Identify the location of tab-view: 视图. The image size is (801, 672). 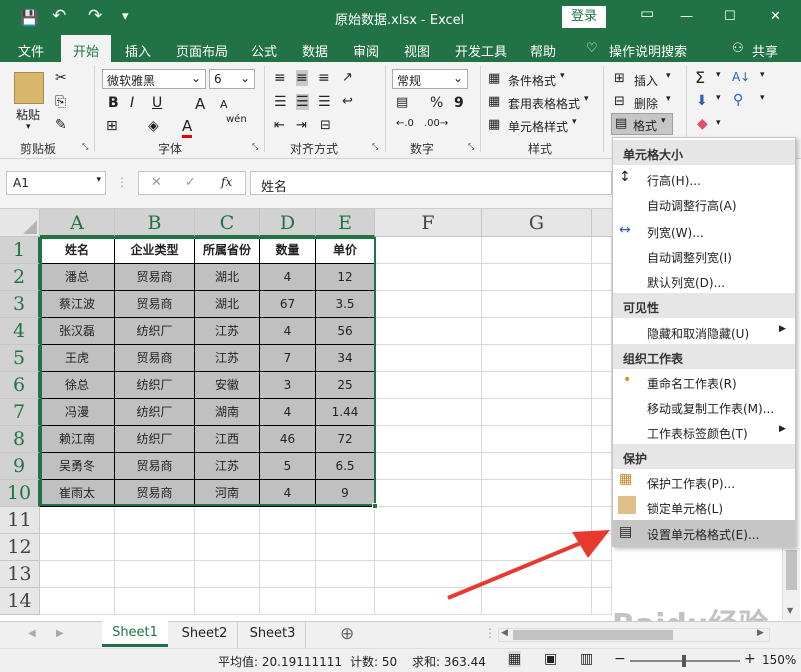
(417, 50).